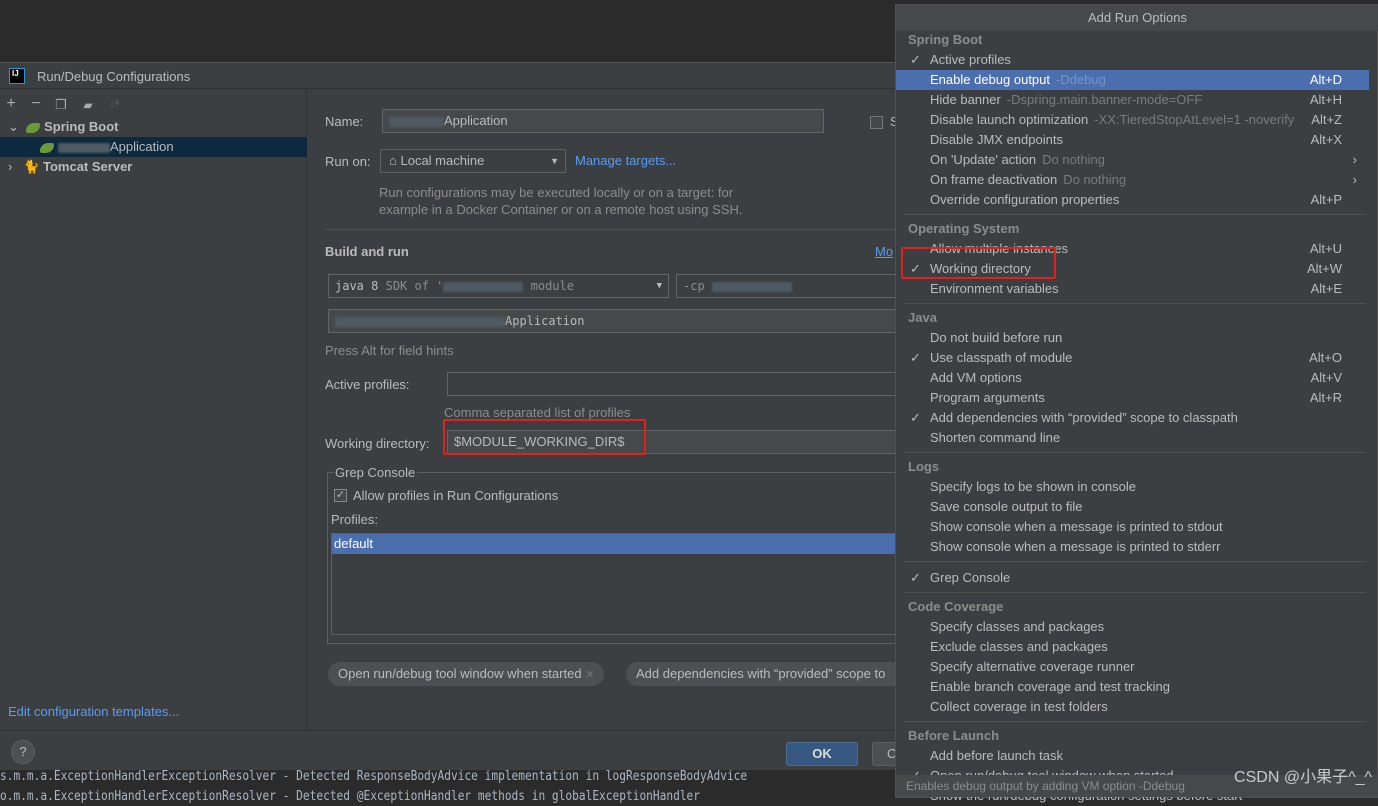 This screenshot has height=806, width=1378. What do you see at coordinates (1019, 706) in the screenshot?
I see `menu-item-label: Collect coverage in test folders` at bounding box center [1019, 706].